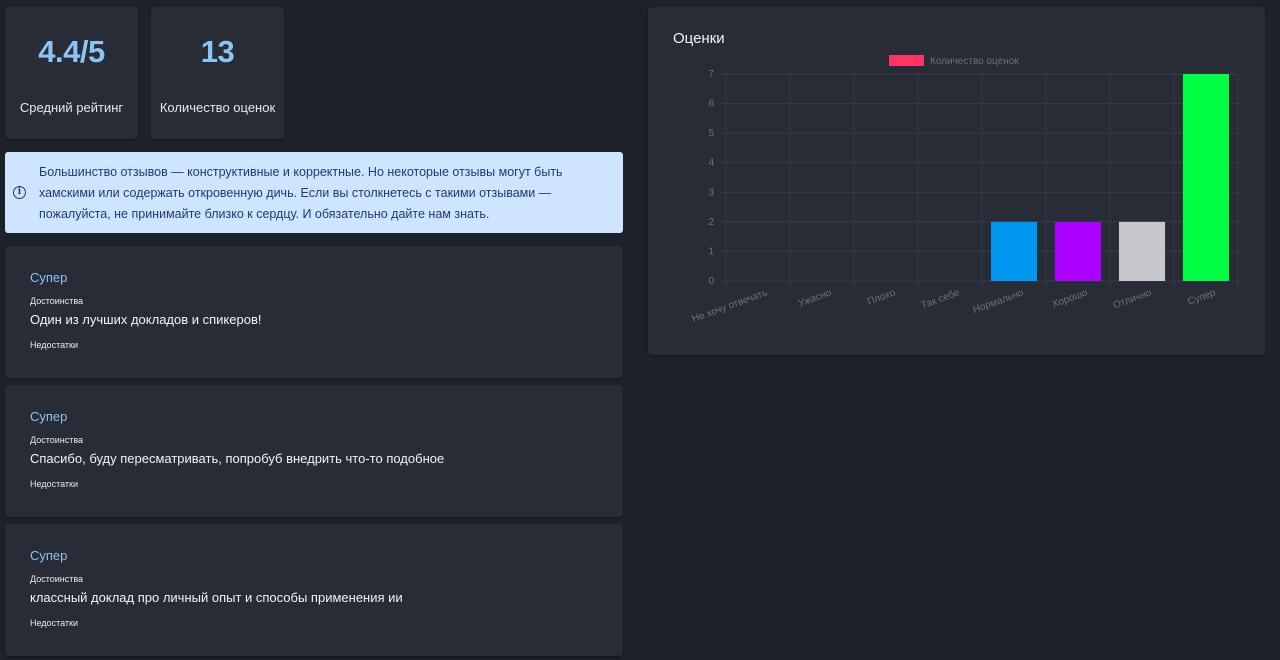 This screenshot has height=660, width=1280. I want to click on x-tick-label: Не хочу отвечать, so click(730, 306).